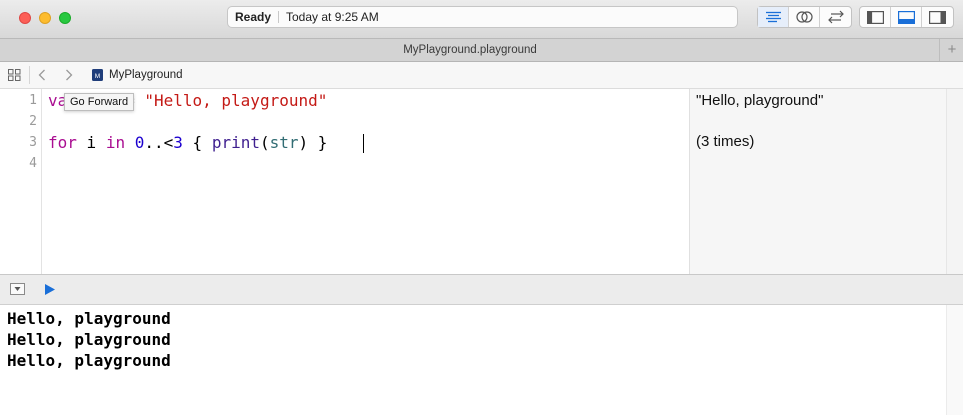 This screenshot has height=415, width=963. Describe the element at coordinates (14, 75) in the screenshot. I see `related-items-grid-icon` at that location.